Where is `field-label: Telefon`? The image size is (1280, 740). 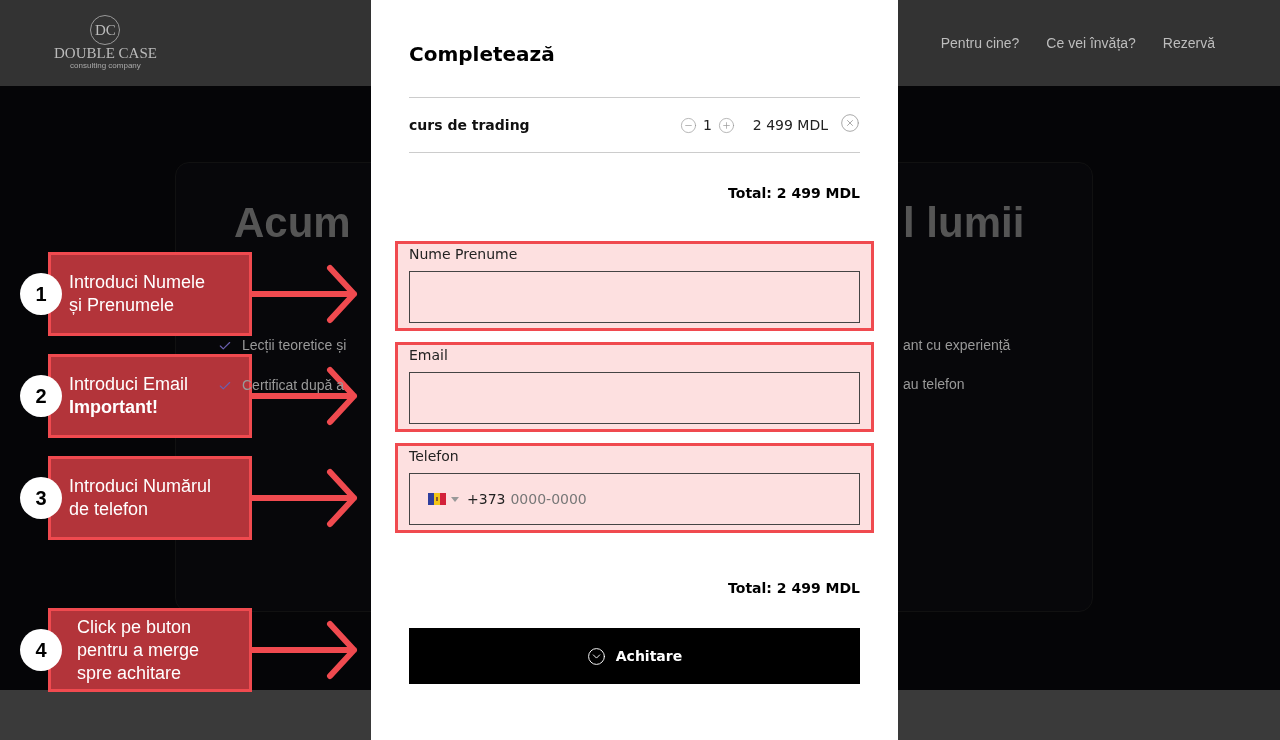 field-label: Telefon is located at coordinates (434, 456).